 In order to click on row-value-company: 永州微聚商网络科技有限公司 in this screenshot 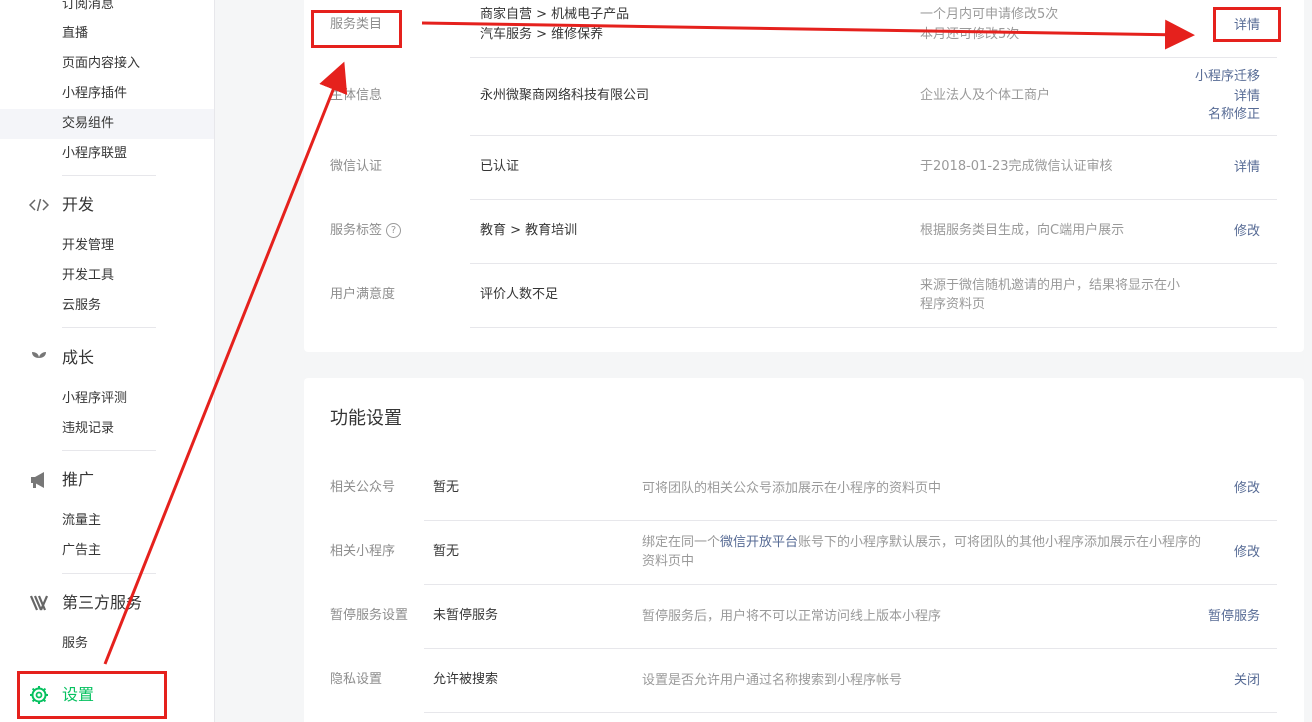, I will do `click(565, 95)`.